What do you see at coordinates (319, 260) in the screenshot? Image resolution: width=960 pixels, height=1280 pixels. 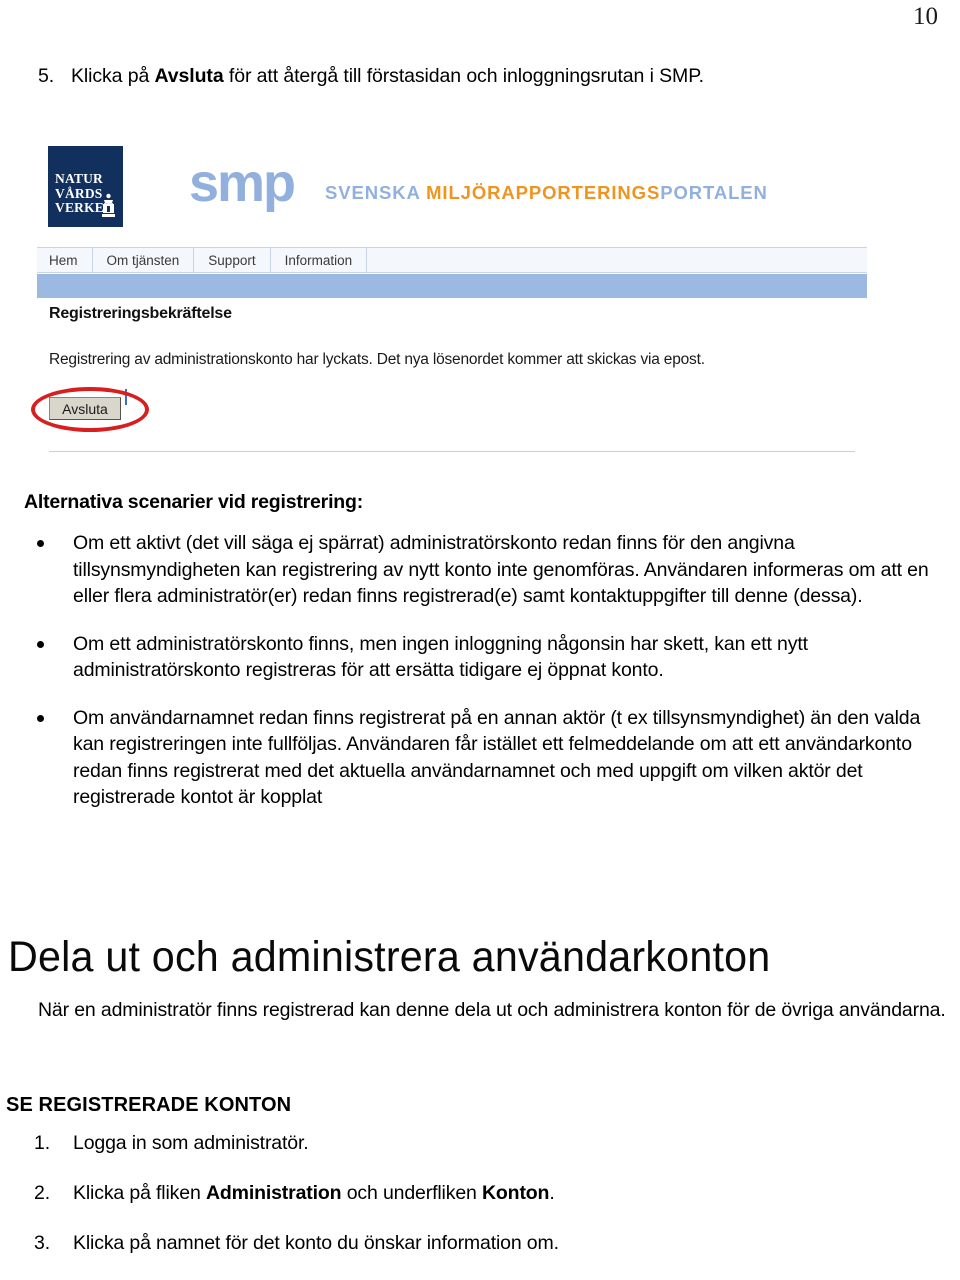 I see `nav-item-information: Information` at bounding box center [319, 260].